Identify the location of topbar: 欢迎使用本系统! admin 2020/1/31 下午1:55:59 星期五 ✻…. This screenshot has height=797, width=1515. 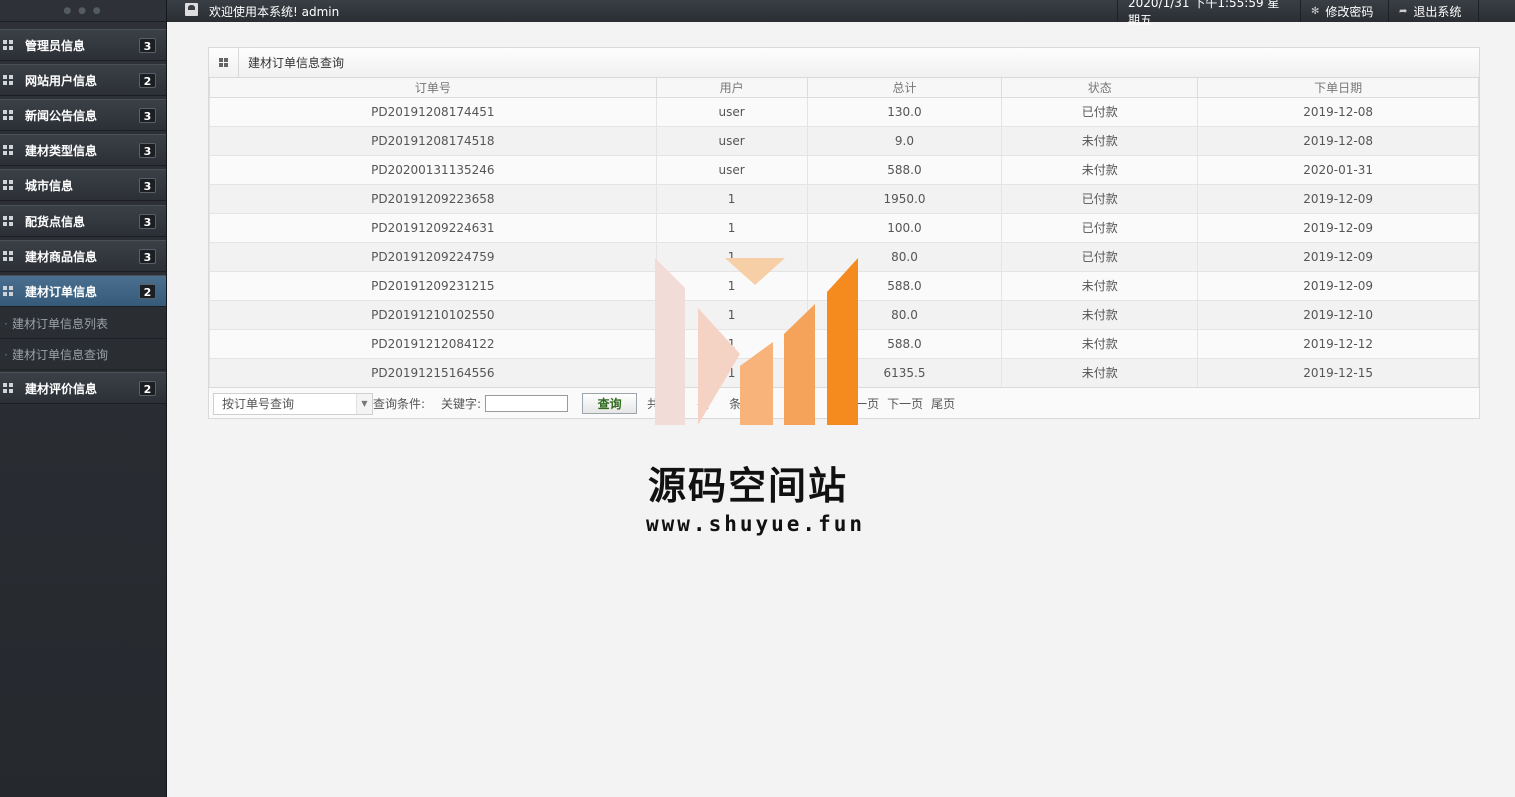
(841, 13).